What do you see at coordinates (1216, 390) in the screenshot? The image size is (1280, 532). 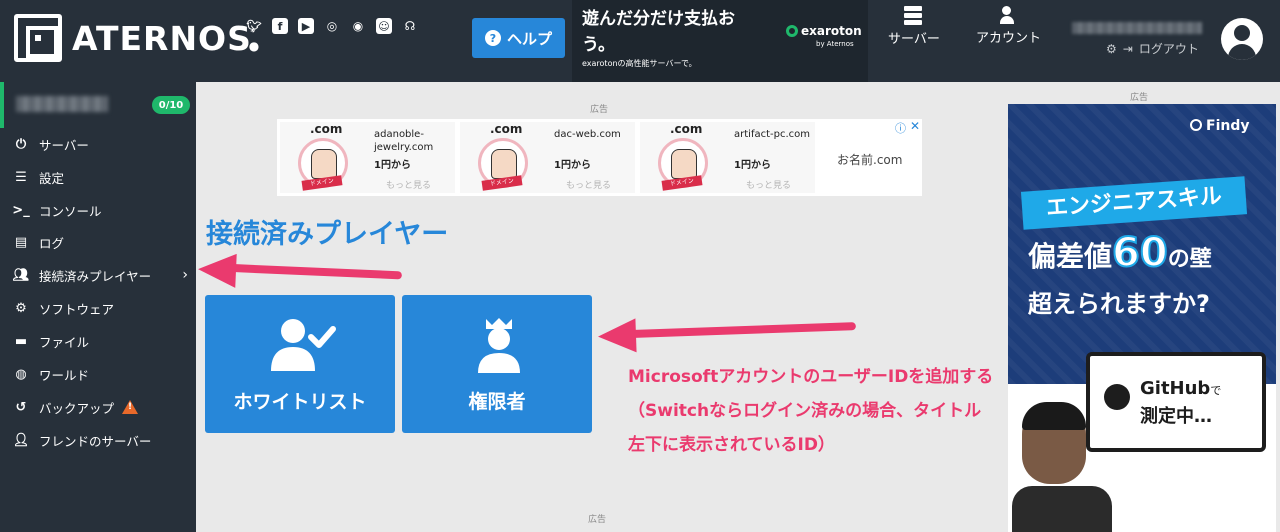 I see `findy-bubble-de: で` at bounding box center [1216, 390].